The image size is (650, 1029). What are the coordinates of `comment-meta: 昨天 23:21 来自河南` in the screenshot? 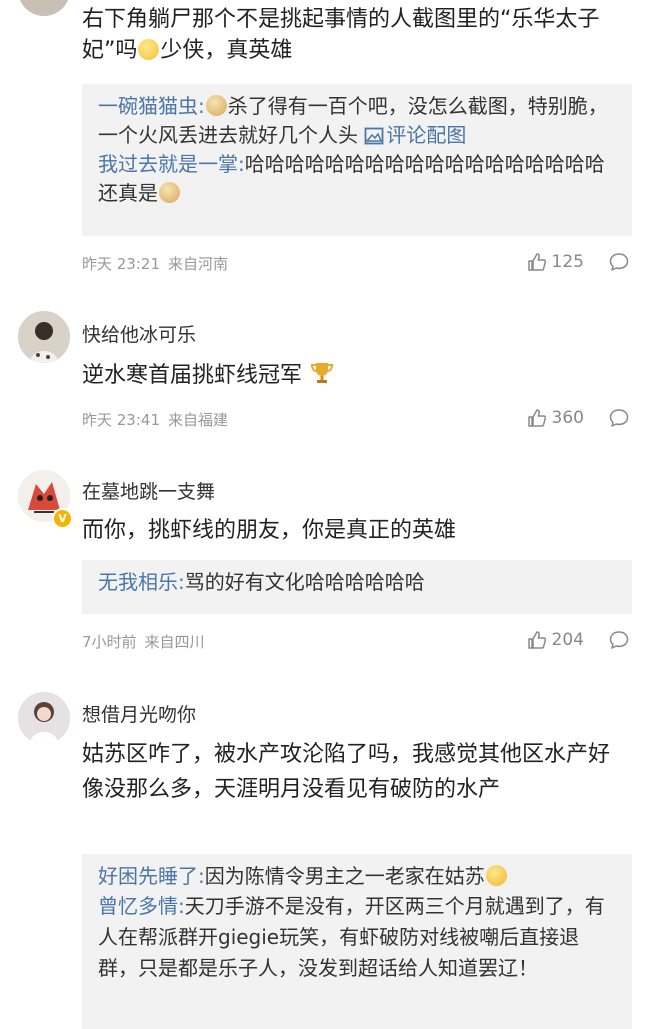 It's located at (159, 263).